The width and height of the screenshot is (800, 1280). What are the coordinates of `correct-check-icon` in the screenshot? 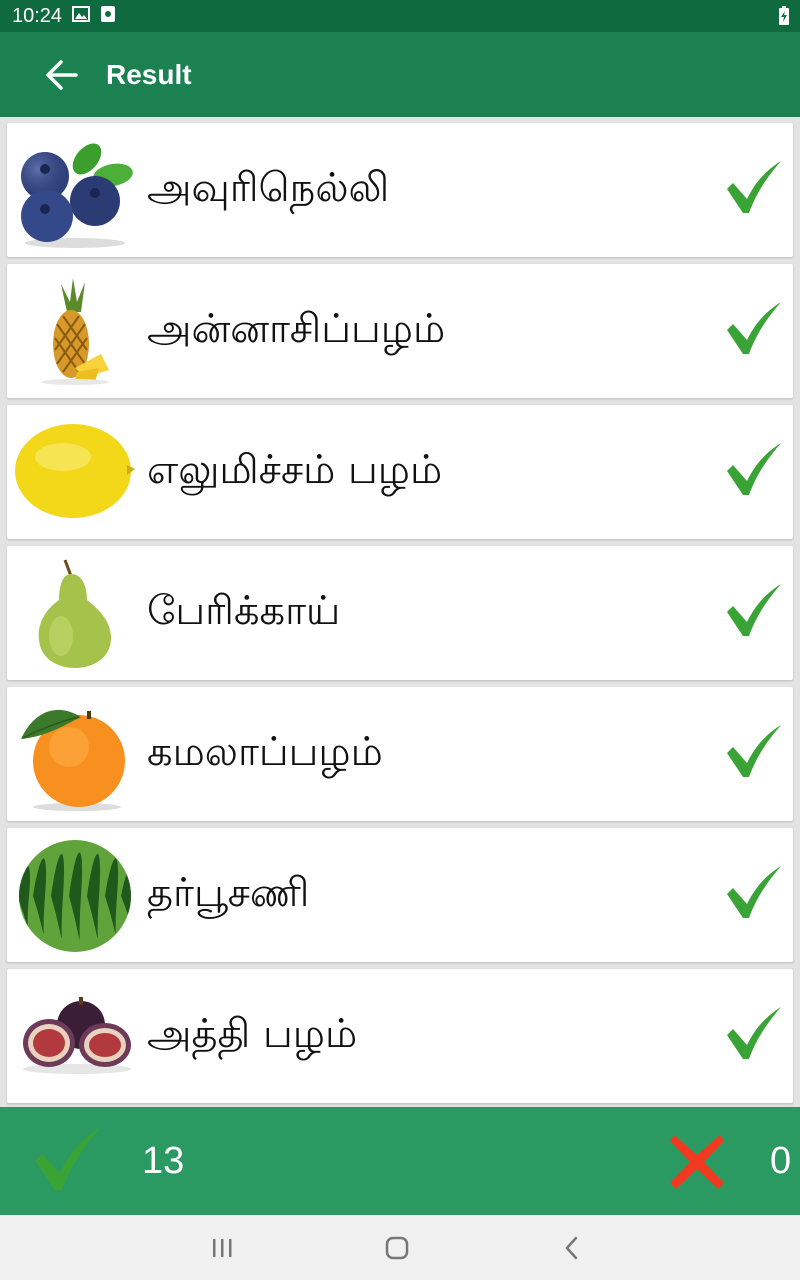 It's located at (68, 1159).